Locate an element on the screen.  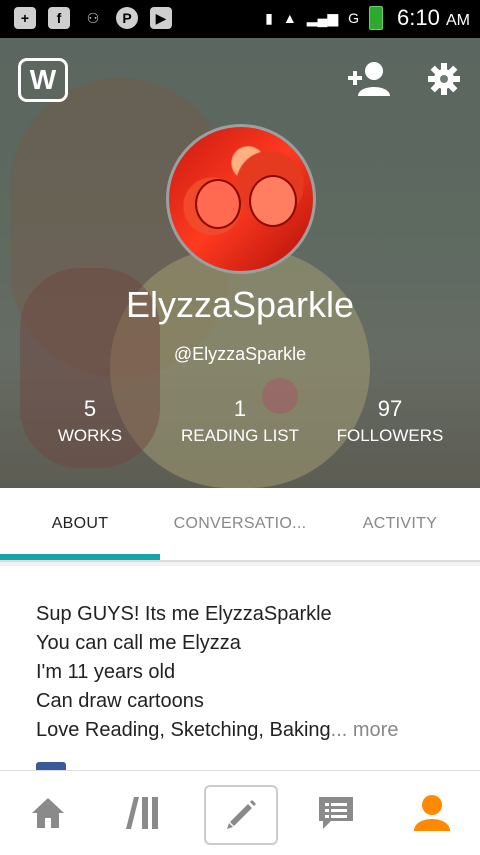
avatar is located at coordinates (241, 199).